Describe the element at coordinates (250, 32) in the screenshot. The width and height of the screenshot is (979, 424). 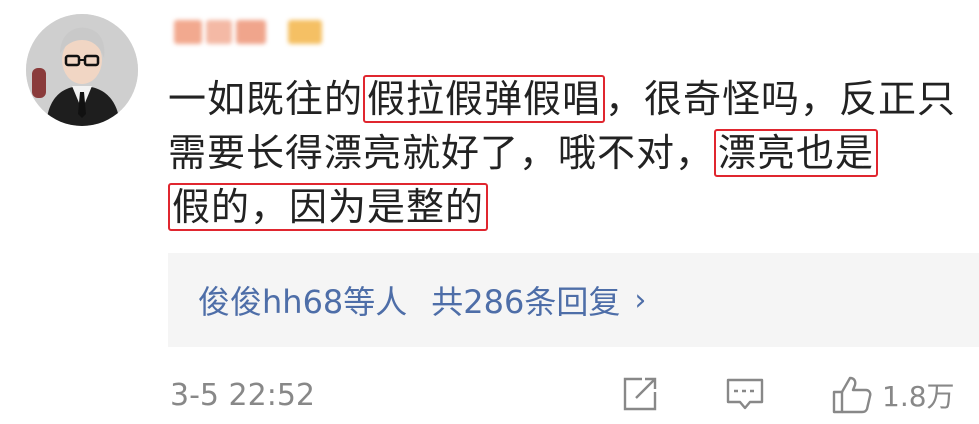
I see `username-blurred` at that location.